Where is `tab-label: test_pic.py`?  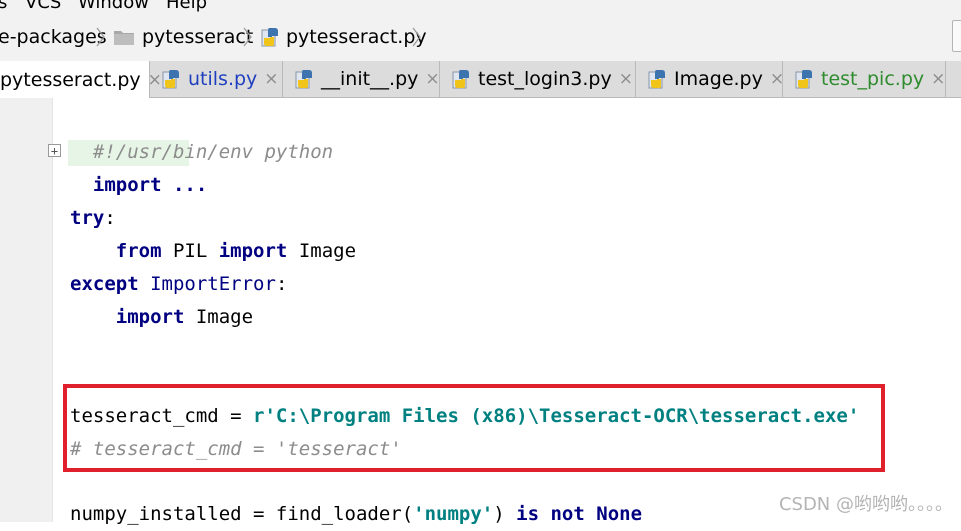 tab-label: test_pic.py is located at coordinates (873, 79).